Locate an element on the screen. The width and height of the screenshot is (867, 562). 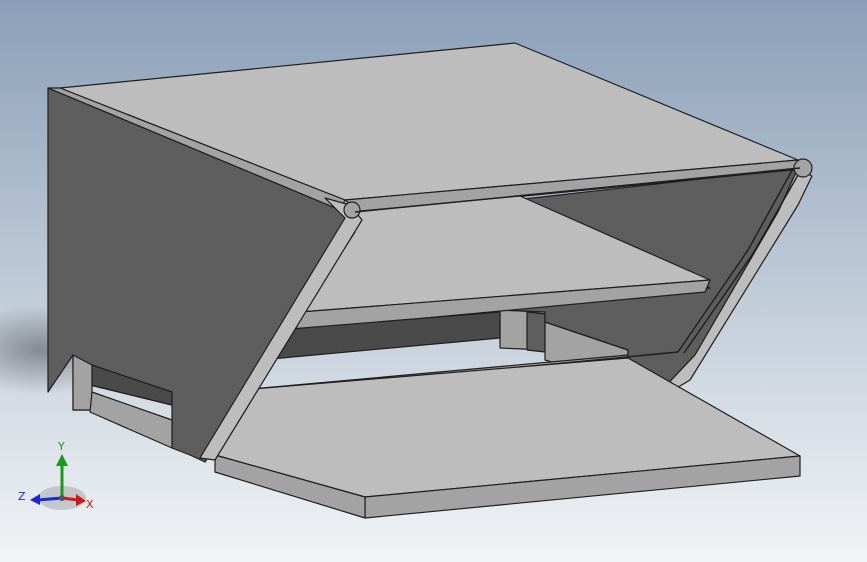
z-axis-arrow is located at coordinates (35, 499).